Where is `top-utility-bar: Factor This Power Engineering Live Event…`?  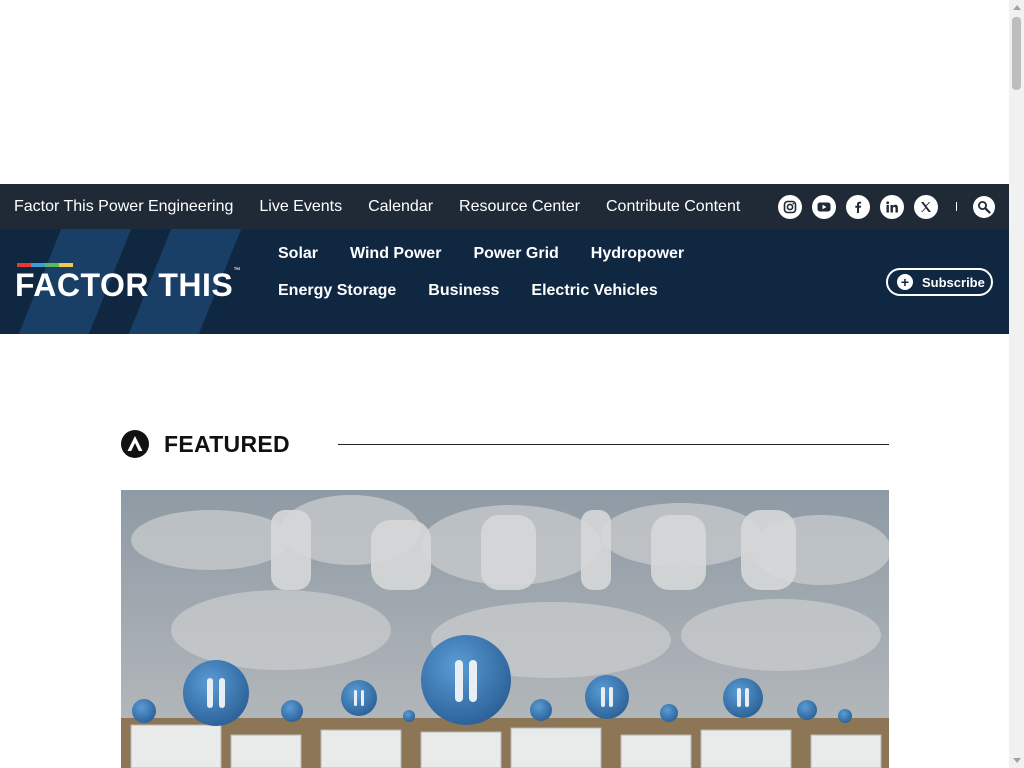
top-utility-bar: Factor This Power Engineering Live Event… is located at coordinates (504, 206).